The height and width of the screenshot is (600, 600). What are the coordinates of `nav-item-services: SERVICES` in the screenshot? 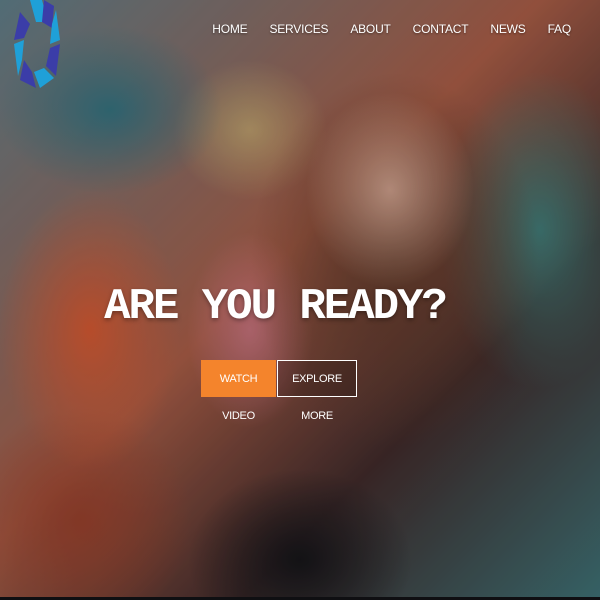 It's located at (298, 29).